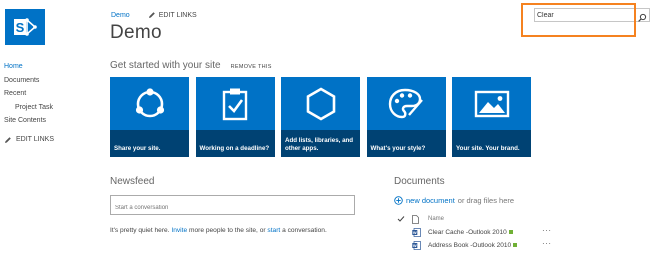 This screenshot has height=266, width=650. I want to click on svg-text: S, so click(20, 27).